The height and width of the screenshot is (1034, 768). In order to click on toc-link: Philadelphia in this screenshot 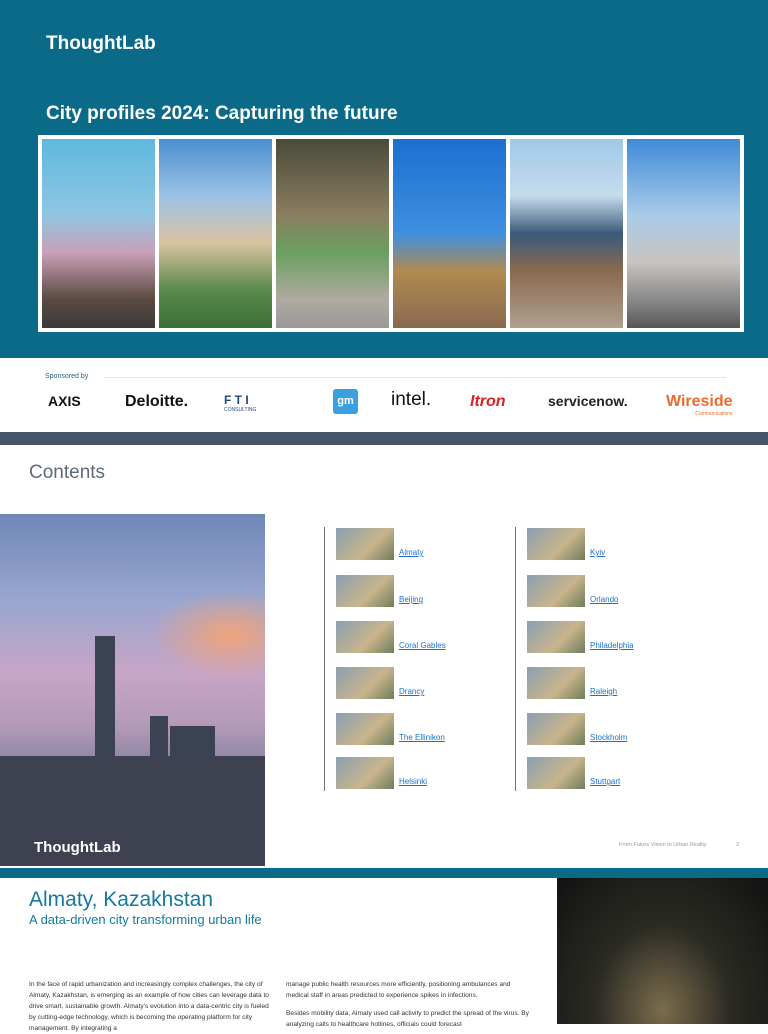, I will do `click(612, 645)`.